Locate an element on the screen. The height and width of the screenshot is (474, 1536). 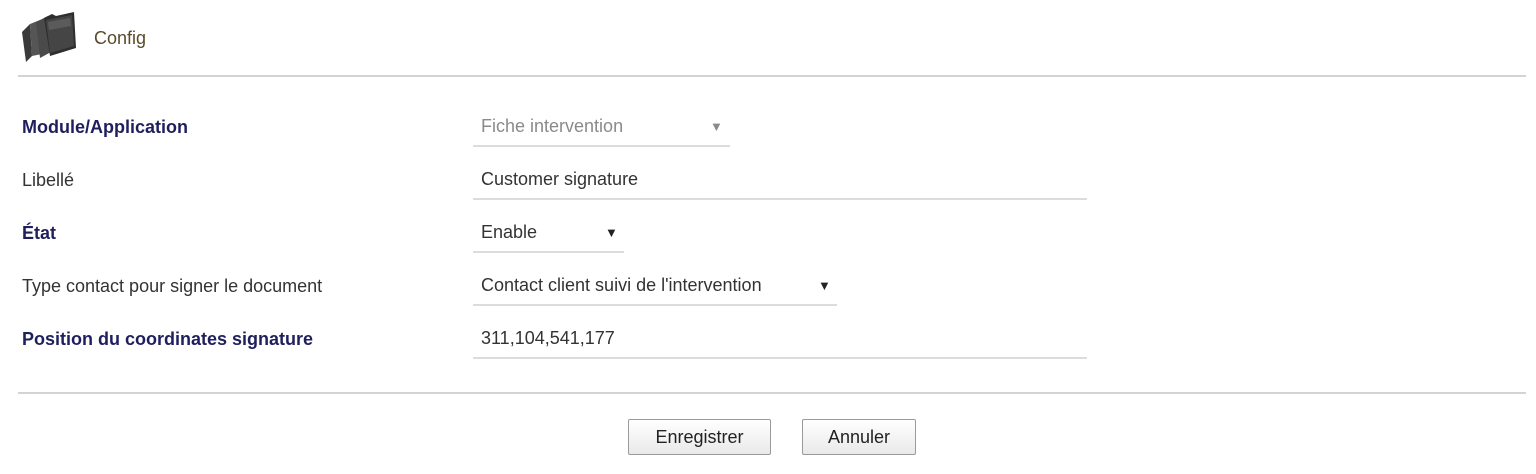
etat-select: Enable ▼ is located at coordinates (548, 233).